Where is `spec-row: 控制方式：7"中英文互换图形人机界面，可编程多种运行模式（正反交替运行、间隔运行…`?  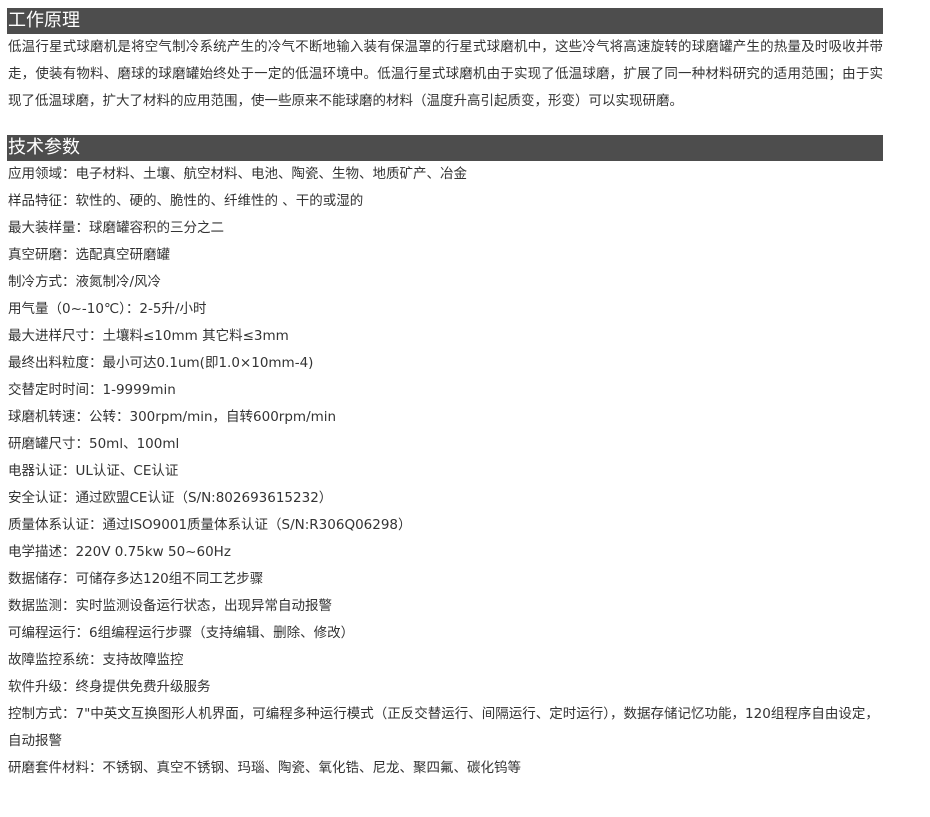 spec-row: 控制方式：7"中英文互换图形人机界面，可编程多种运行模式（正反交替运行、间隔运行… is located at coordinates (443, 727).